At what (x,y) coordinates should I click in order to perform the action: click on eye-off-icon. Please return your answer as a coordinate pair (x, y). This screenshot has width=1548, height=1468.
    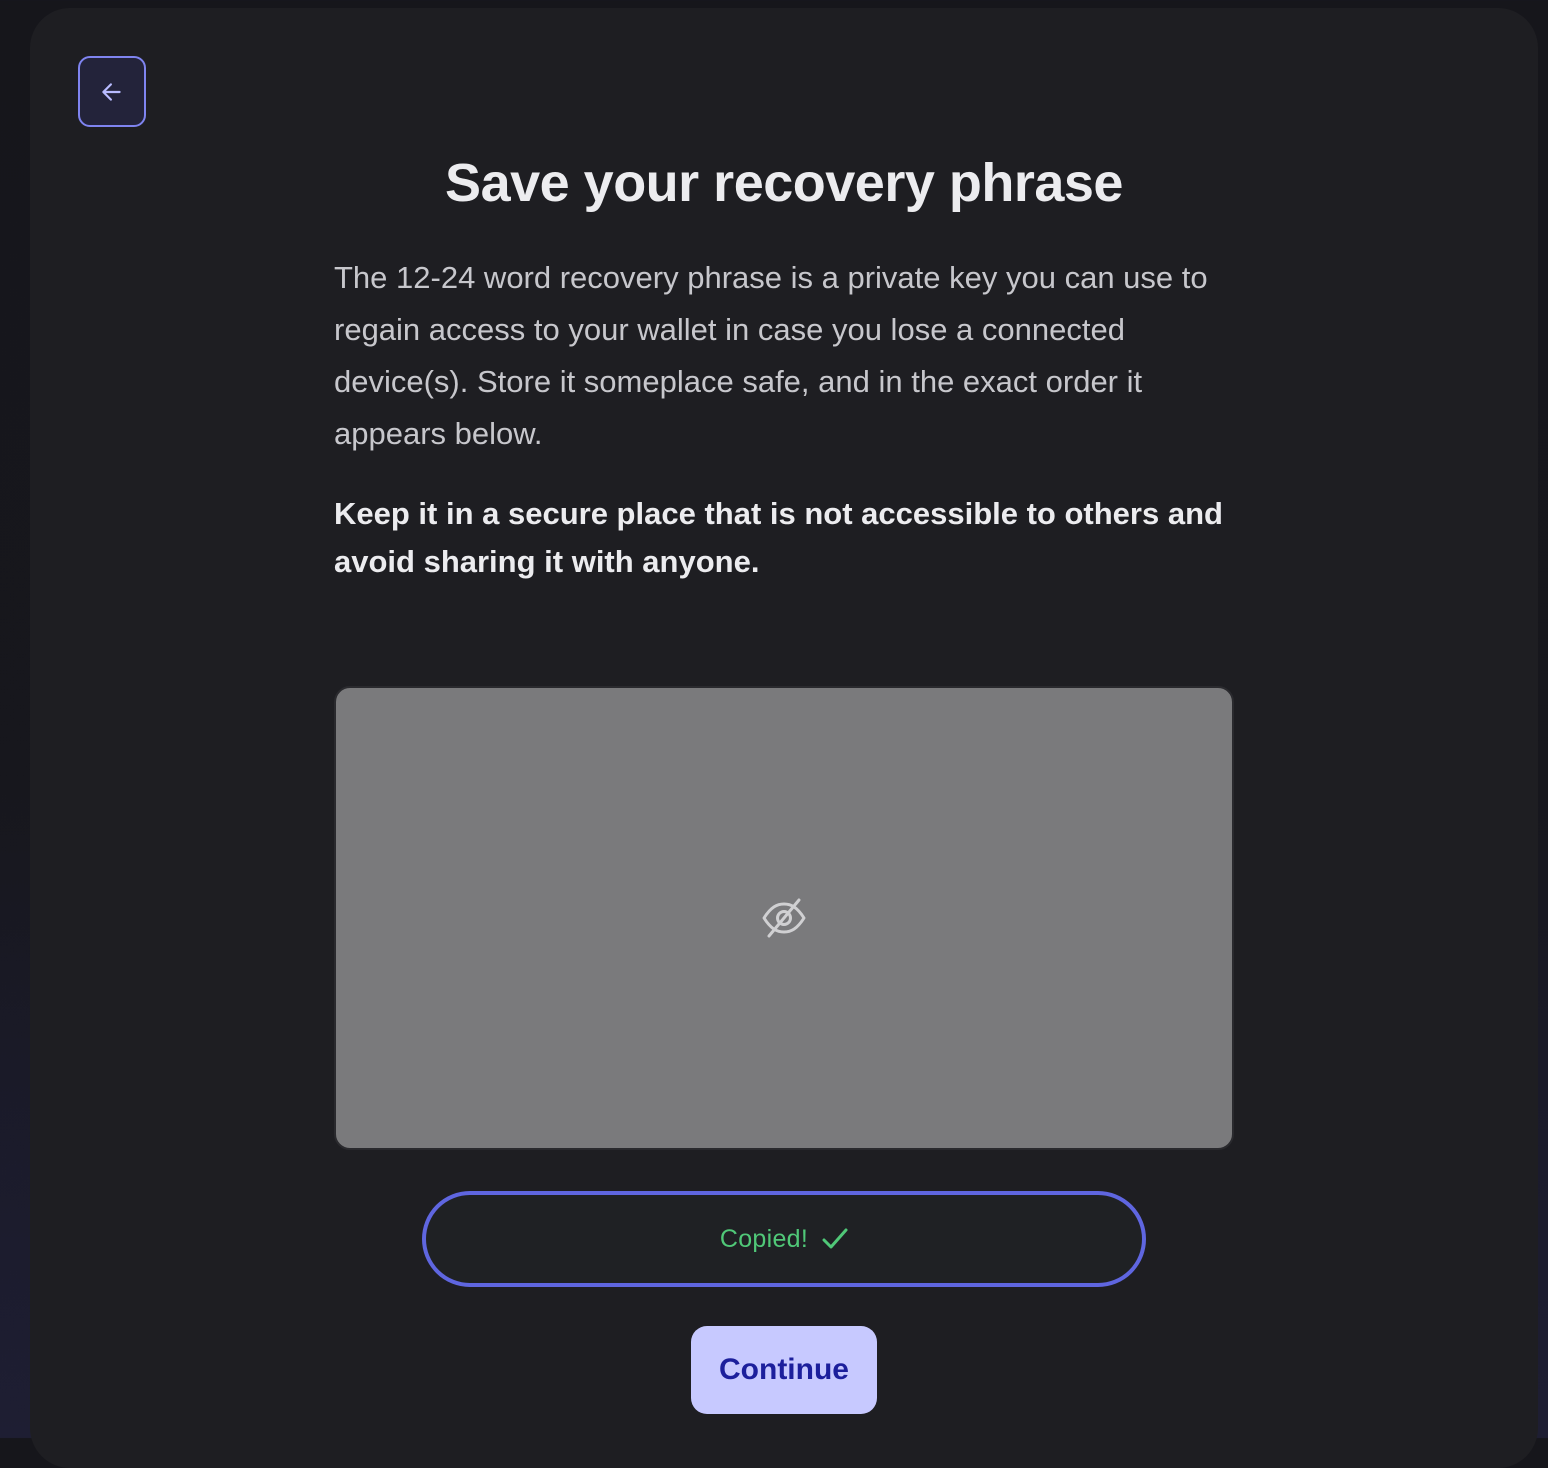
    Looking at the image, I should click on (784, 918).